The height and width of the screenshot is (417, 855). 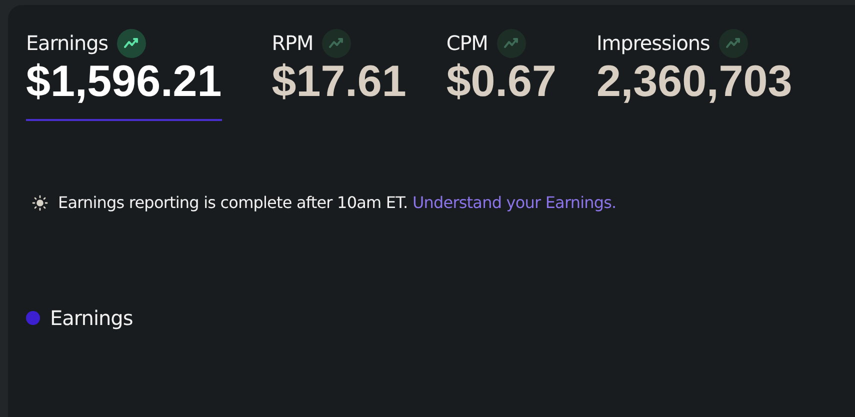 I want to click on understand-earnings-link: Understand your Earnings., so click(x=514, y=202).